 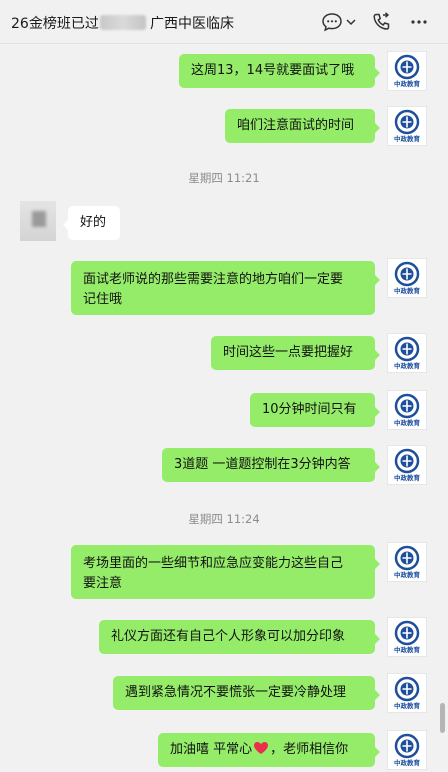 I want to click on heart-icon, so click(x=261, y=748).